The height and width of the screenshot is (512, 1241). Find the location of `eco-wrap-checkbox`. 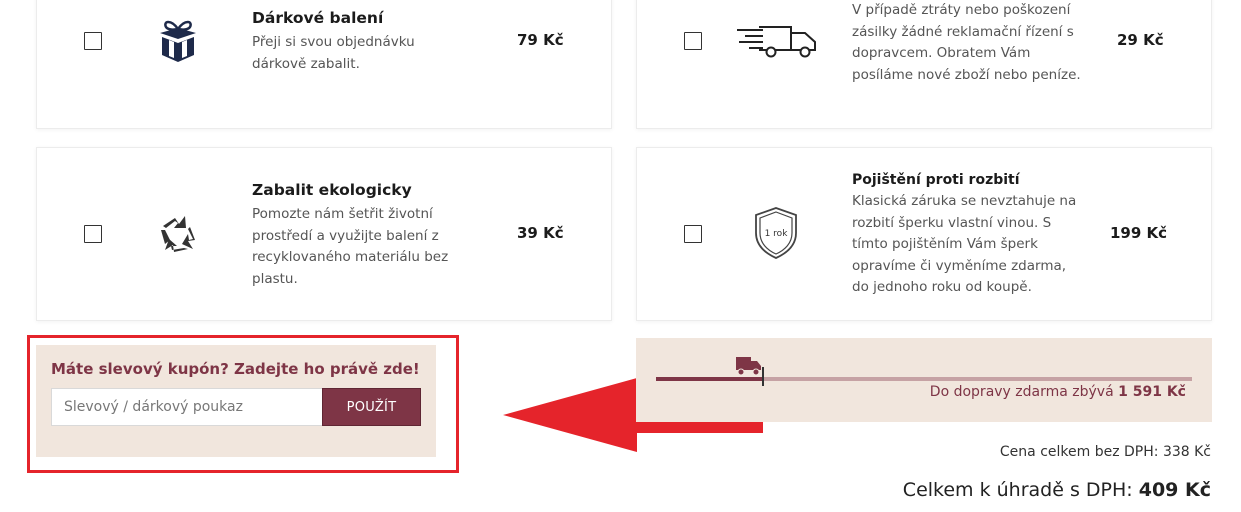

eco-wrap-checkbox is located at coordinates (93, 234).